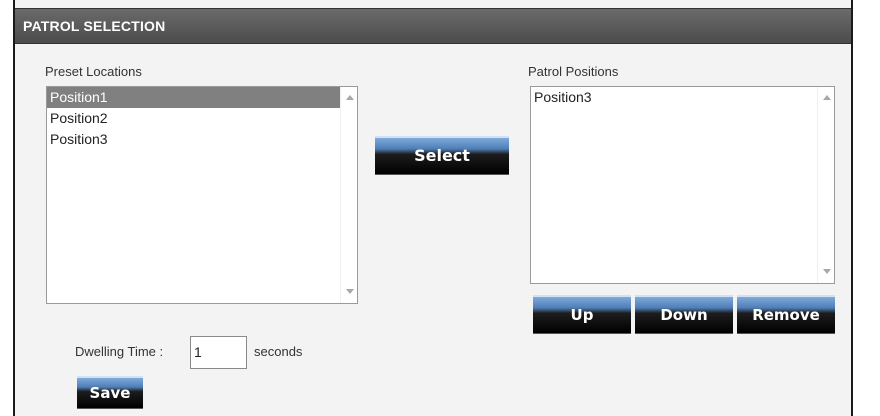 The width and height of the screenshot is (880, 416). What do you see at coordinates (193, 118) in the screenshot?
I see `list-item: Position2` at bounding box center [193, 118].